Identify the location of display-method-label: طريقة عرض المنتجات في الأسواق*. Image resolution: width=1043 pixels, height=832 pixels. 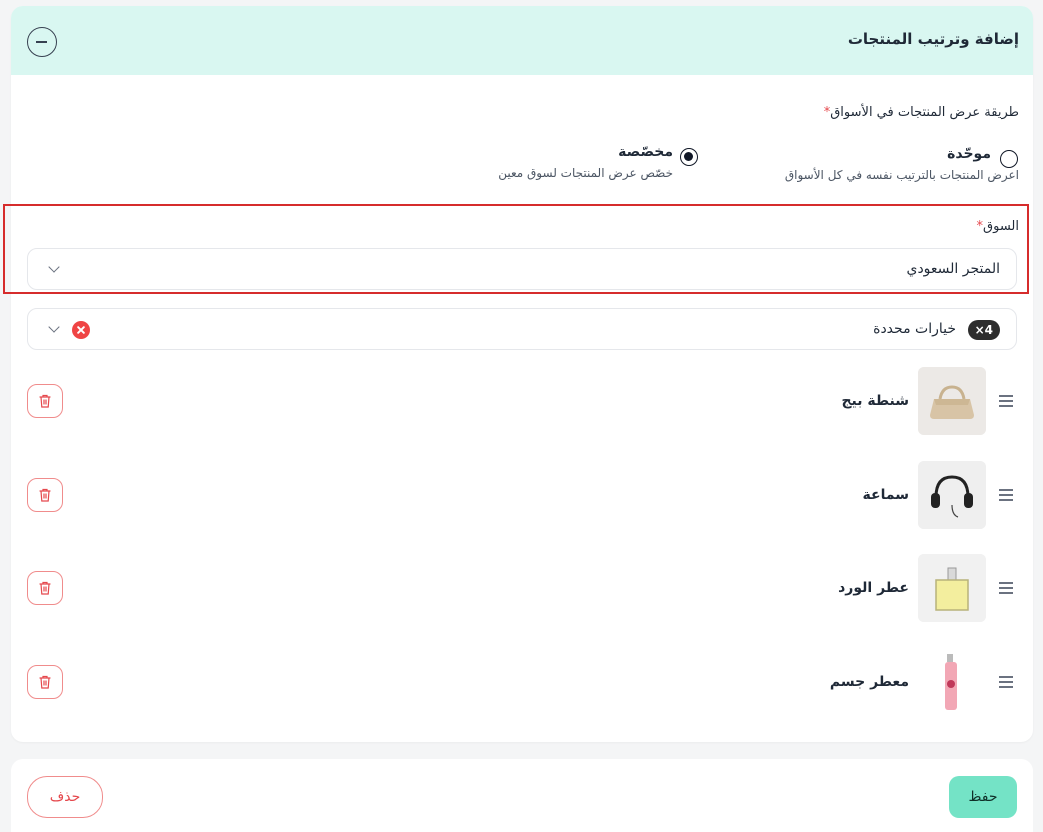
(921, 112).